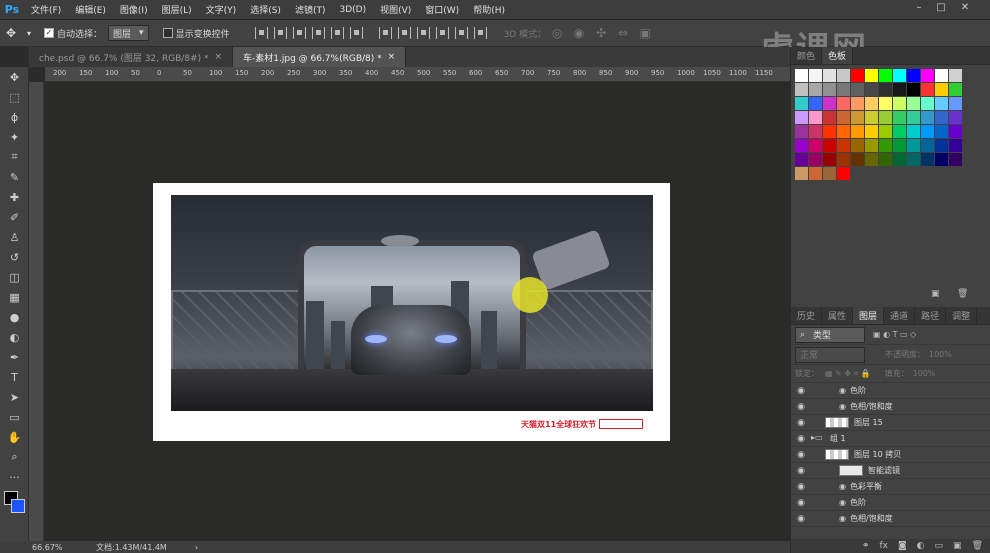 The image size is (990, 553). What do you see at coordinates (461, 33) in the screenshot?
I see `distribute-hcenter-icon` at bounding box center [461, 33].